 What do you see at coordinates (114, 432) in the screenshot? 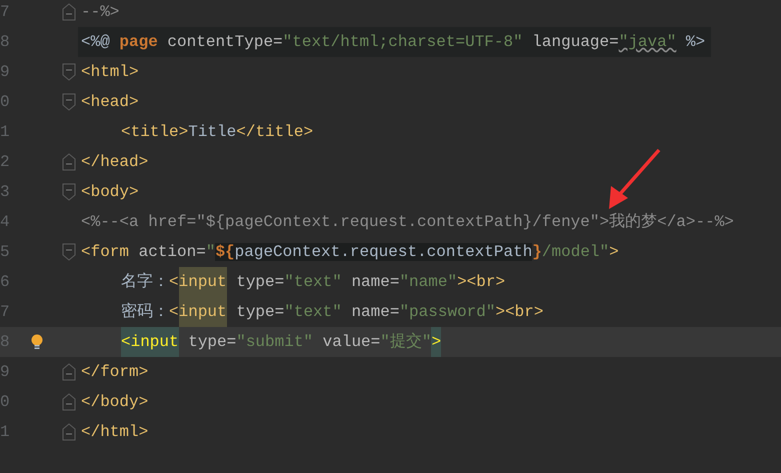
I see `code-line: </html>` at bounding box center [114, 432].